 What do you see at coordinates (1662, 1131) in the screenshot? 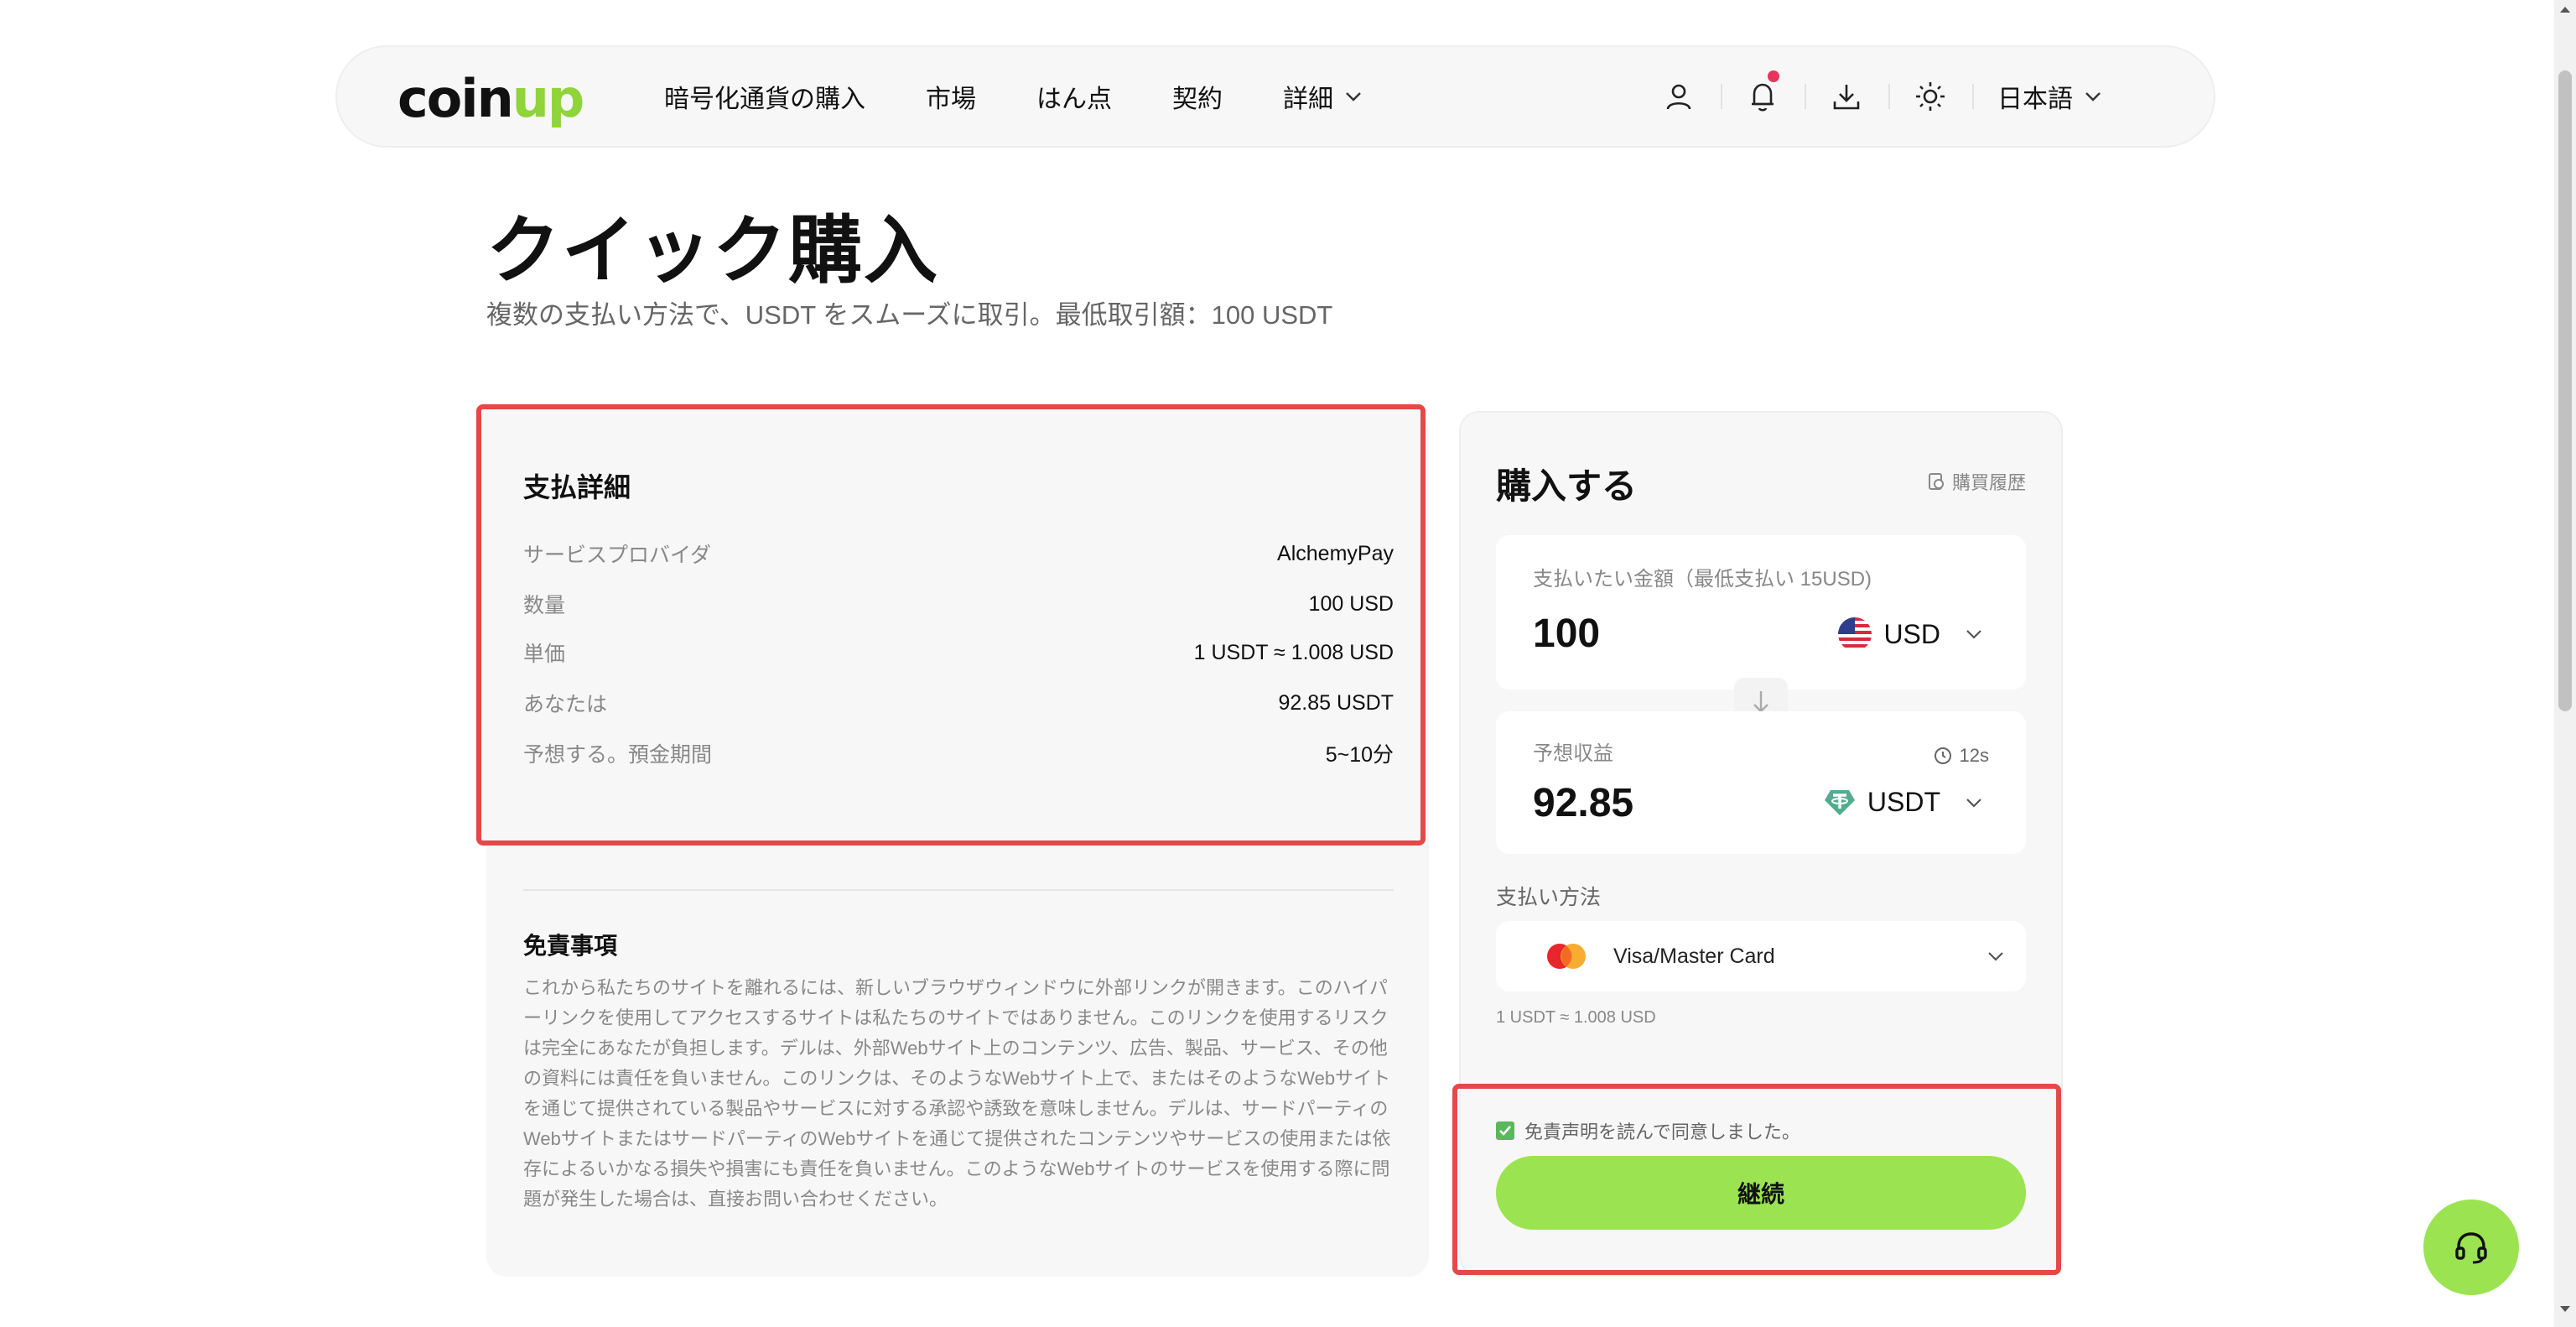
I see `agree-label: 免責声明を読んで同意しました。` at bounding box center [1662, 1131].